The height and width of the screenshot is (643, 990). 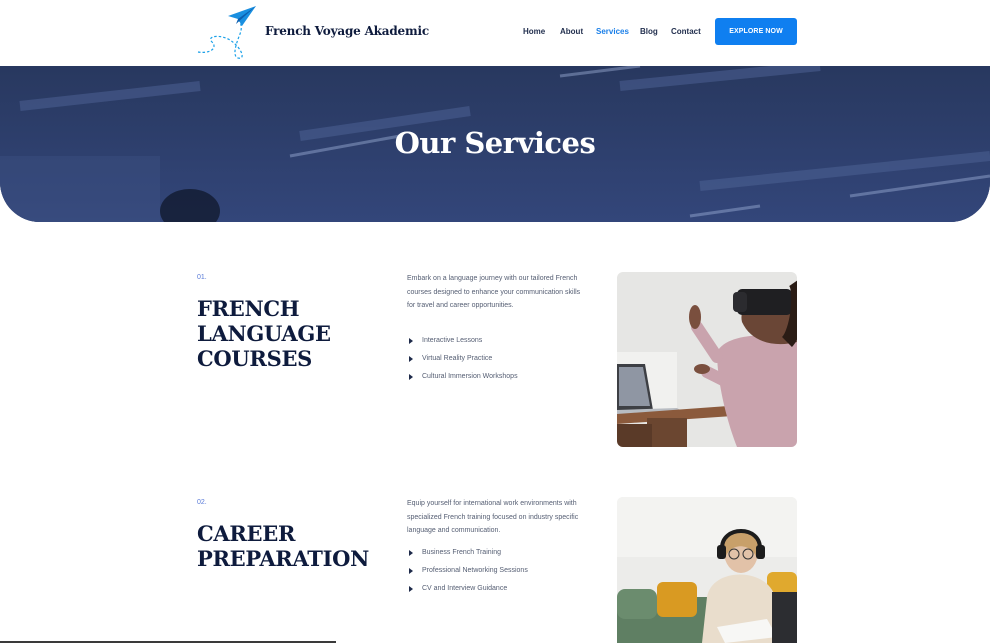 I want to click on paper-plane-icon, so click(x=228, y=32).